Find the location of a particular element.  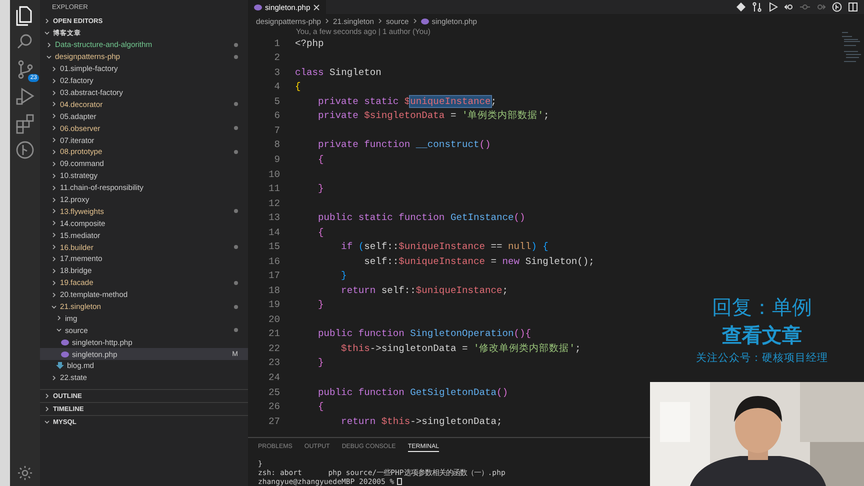

line-number: 26 is located at coordinates (274, 406).